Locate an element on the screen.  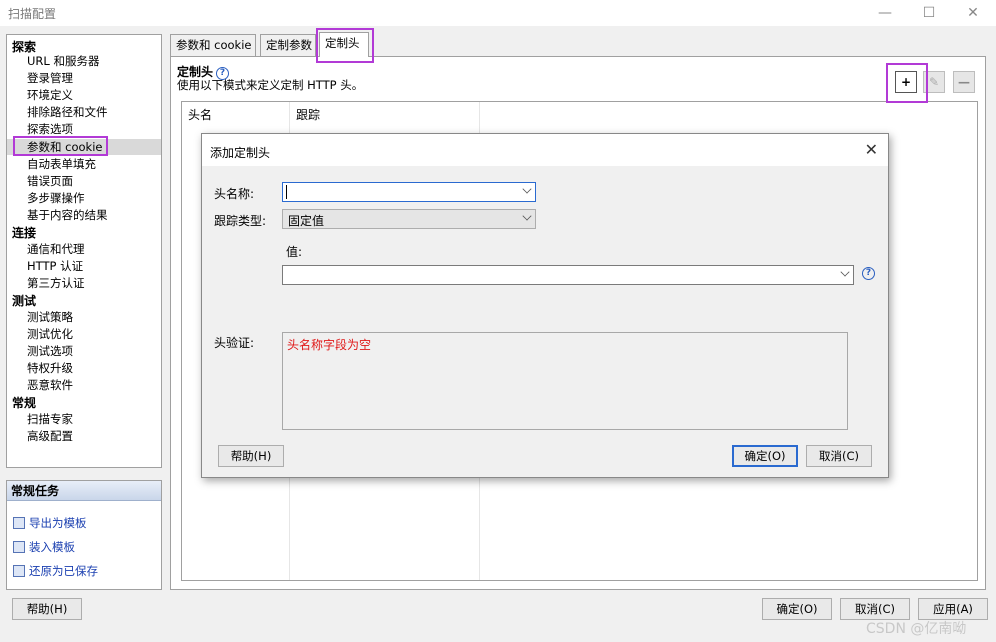
sidebar-item-login: 登录管理 is located at coordinates (50, 78).